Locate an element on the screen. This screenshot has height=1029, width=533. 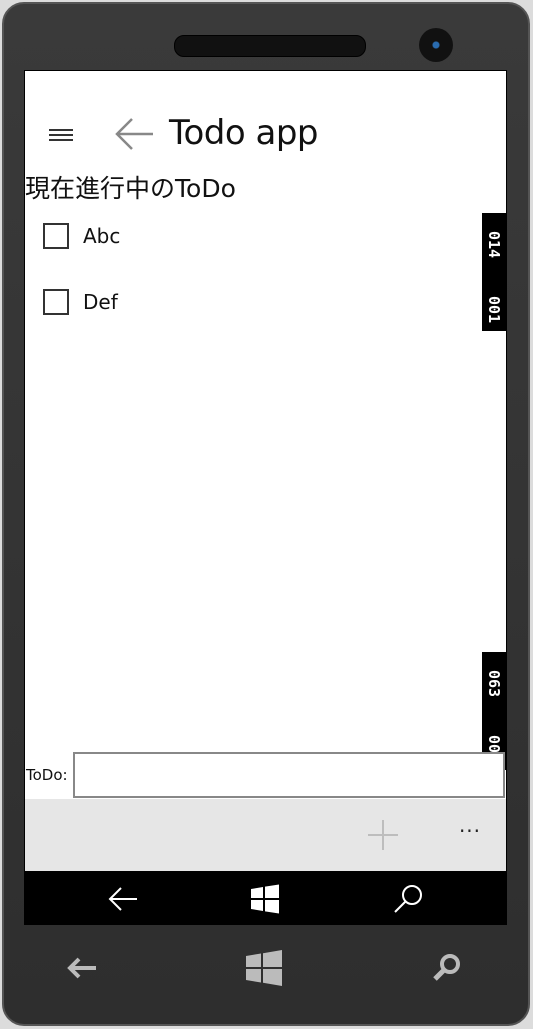
system-nav-bar is located at coordinates (265, 897).